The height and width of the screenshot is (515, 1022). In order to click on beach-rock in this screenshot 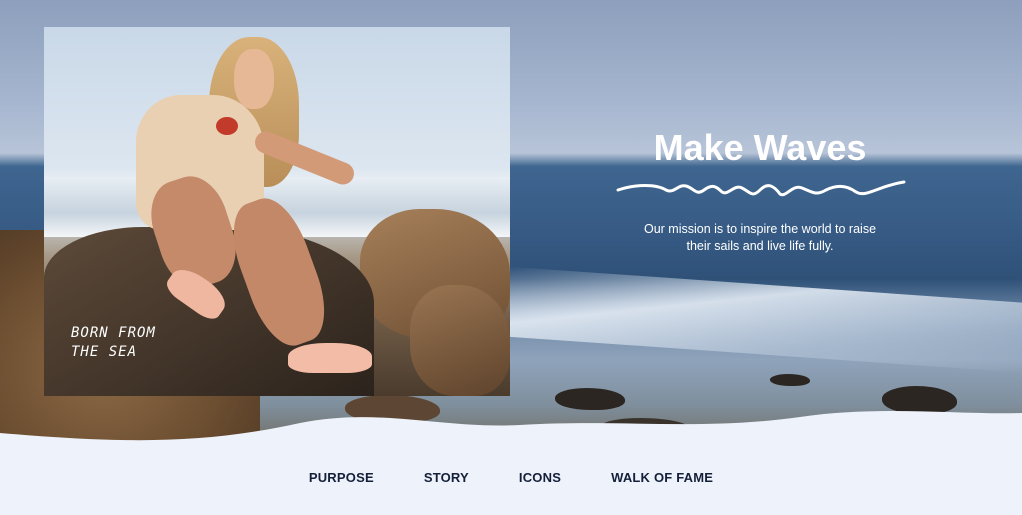, I will do `click(790, 380)`.